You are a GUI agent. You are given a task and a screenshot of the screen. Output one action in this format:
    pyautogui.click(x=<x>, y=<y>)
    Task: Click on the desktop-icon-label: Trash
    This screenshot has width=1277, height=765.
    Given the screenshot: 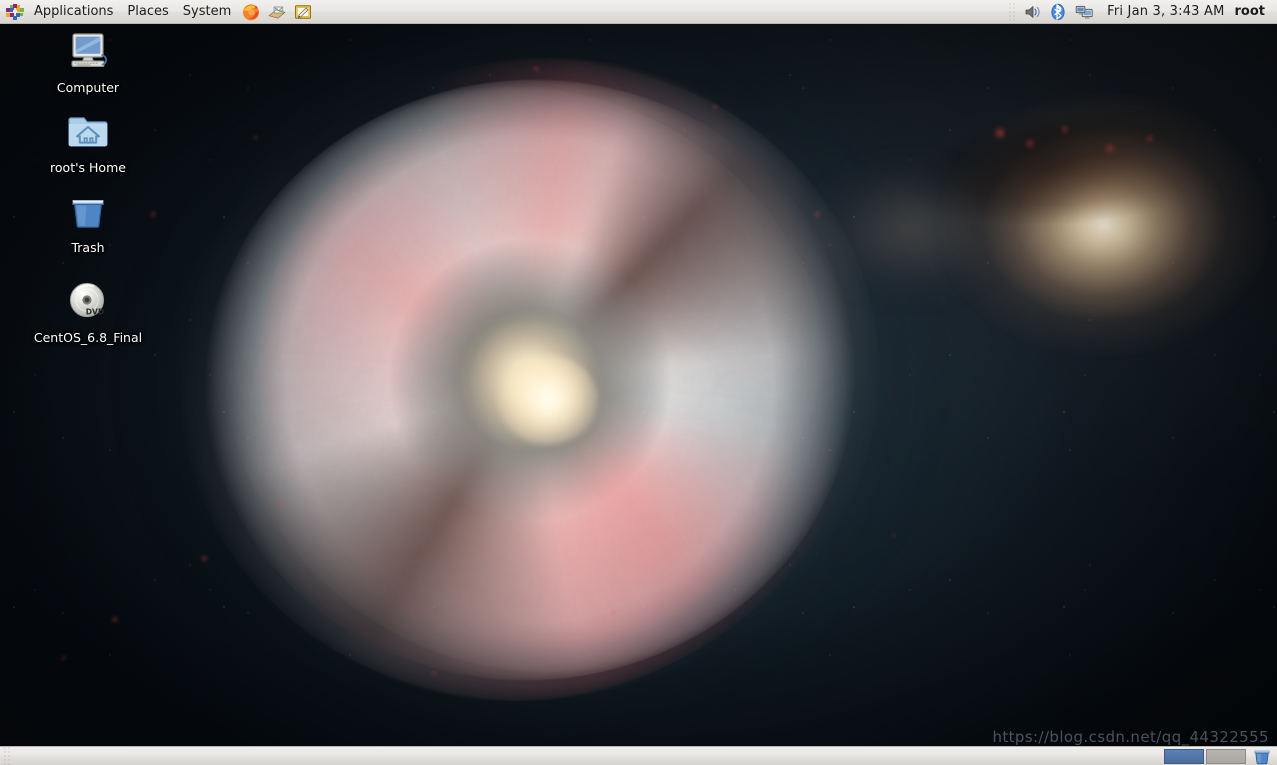 What is the action you would take?
    pyautogui.click(x=88, y=247)
    